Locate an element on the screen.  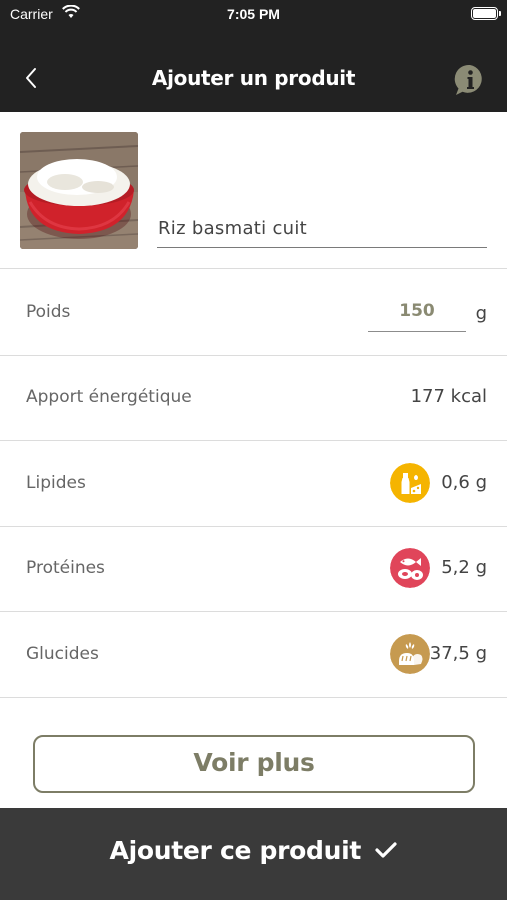
carbs-row: Glucides 37,5 g is located at coordinates (253, 655).